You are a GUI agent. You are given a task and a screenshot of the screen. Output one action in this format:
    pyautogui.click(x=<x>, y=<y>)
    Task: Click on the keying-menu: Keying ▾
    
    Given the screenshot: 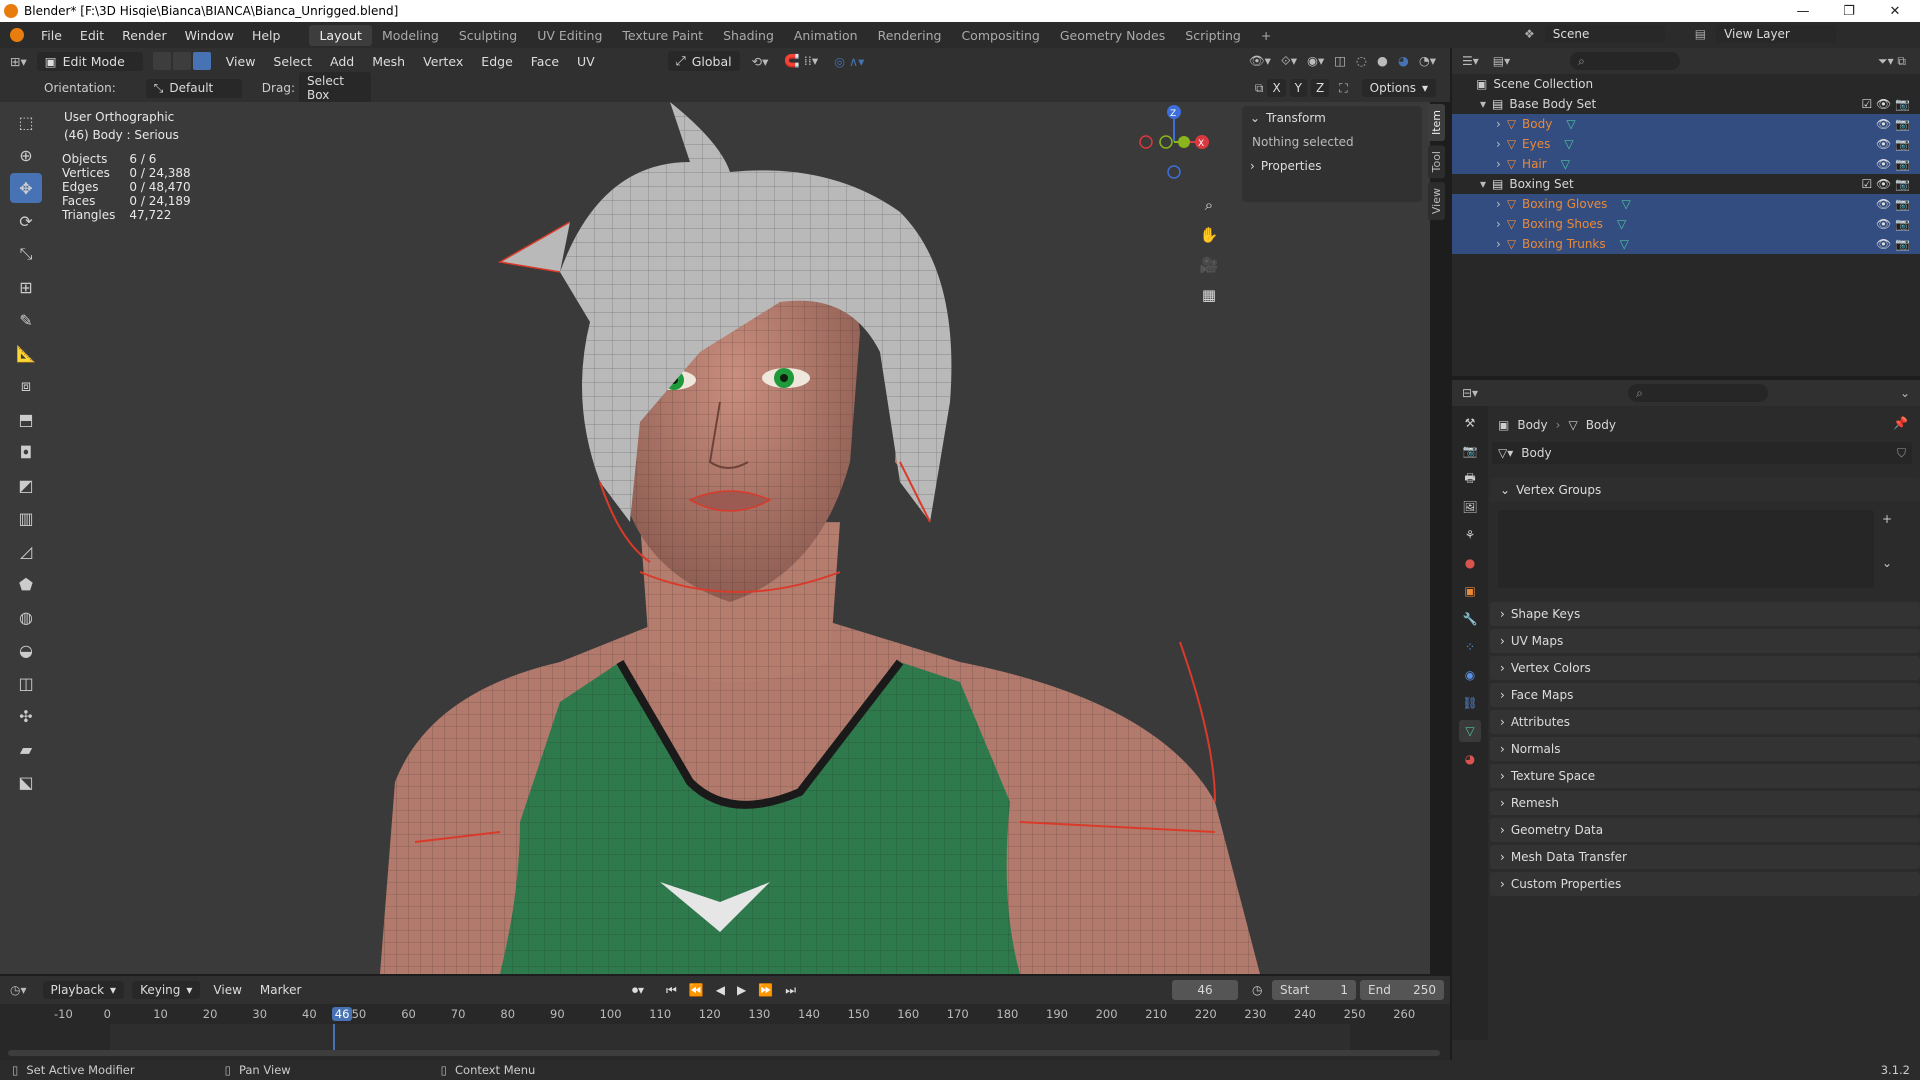 What is the action you would take?
    pyautogui.click(x=166, y=990)
    